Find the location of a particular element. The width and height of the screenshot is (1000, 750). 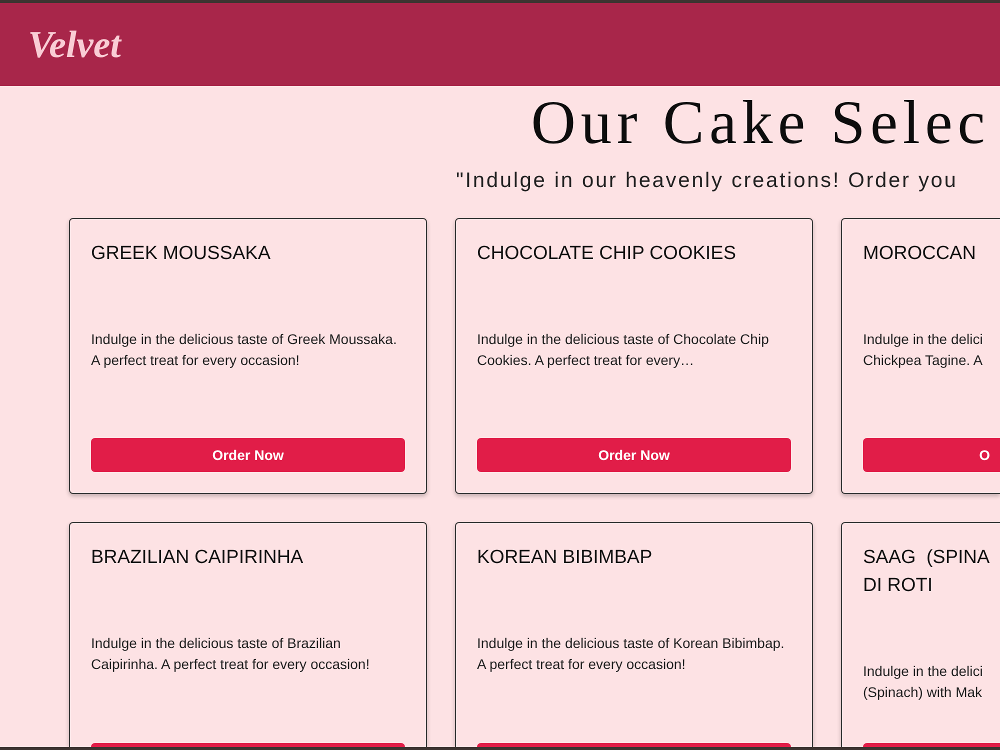

product-title: SAAG (SPINA DI ROTI is located at coordinates (927, 572).